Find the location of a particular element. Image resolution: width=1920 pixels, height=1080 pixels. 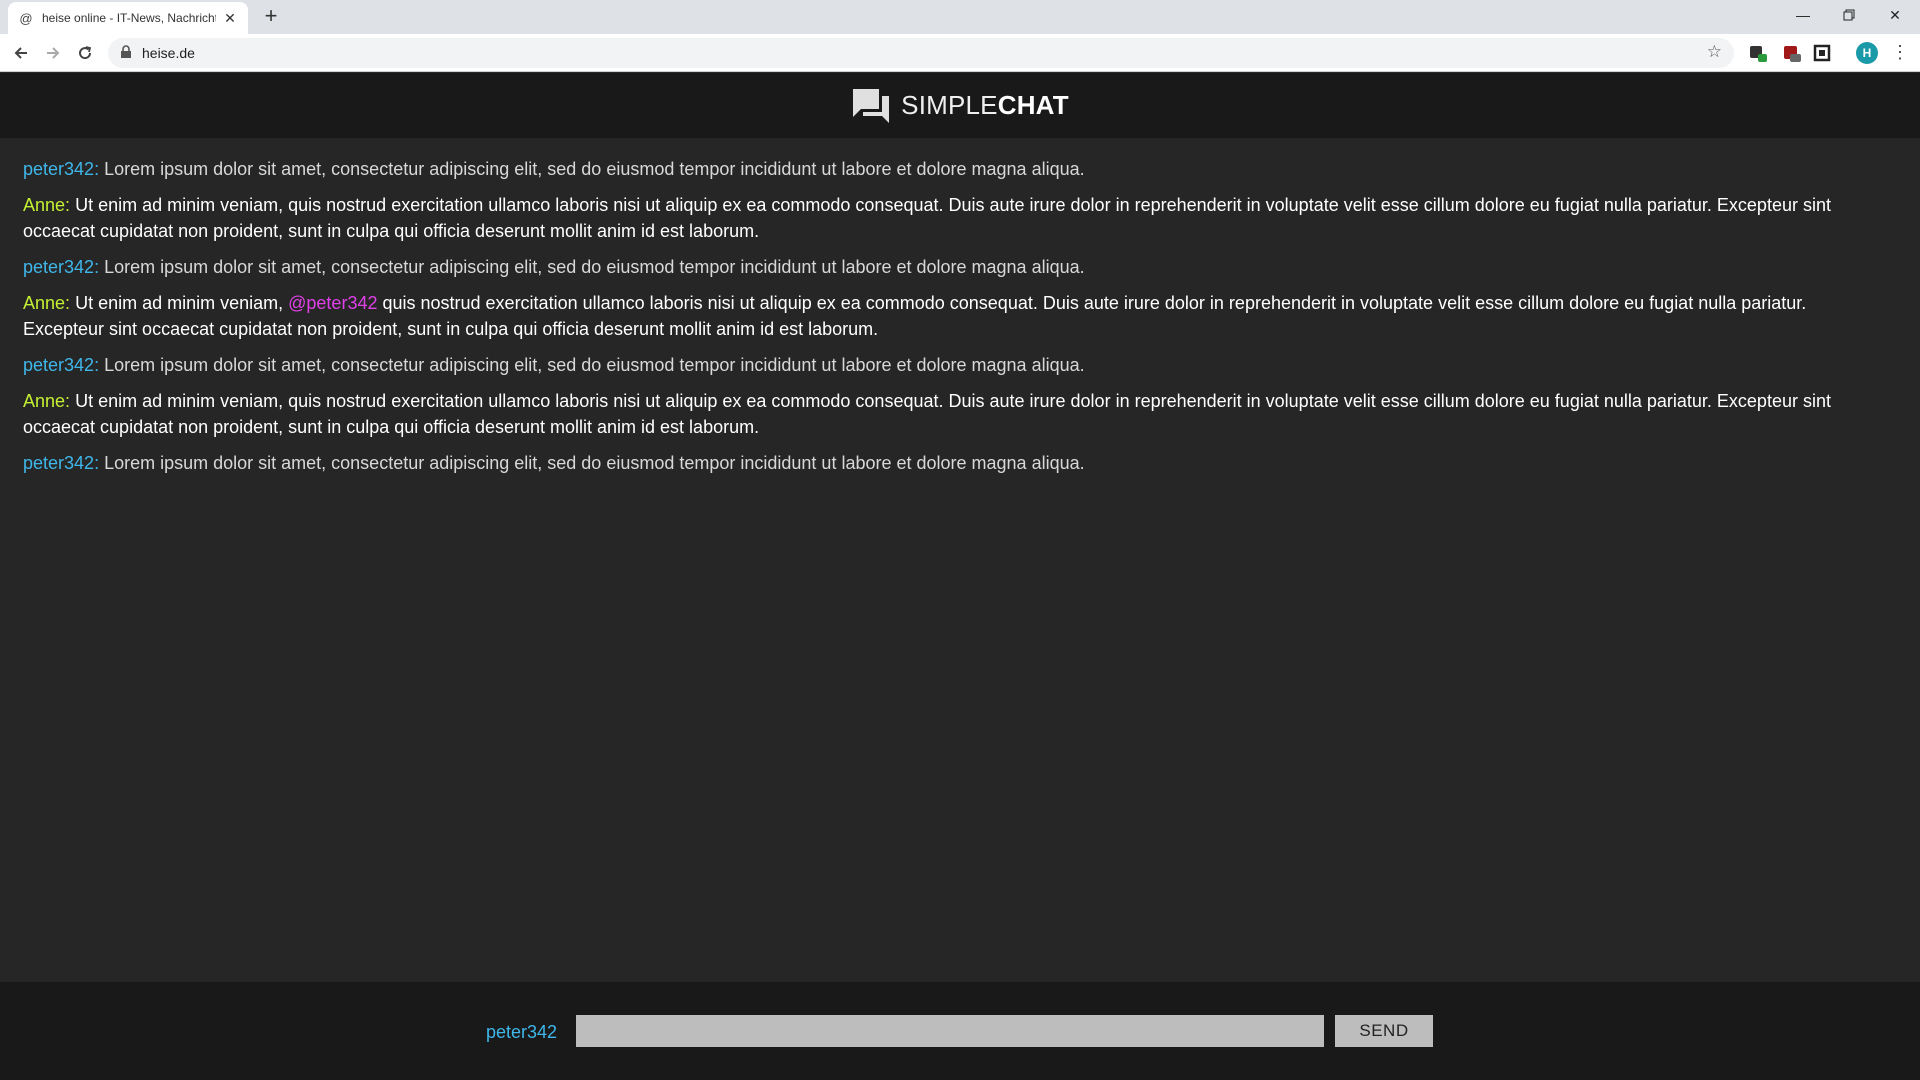

menu-kebab-icon: ⋮ is located at coordinates (1900, 53).